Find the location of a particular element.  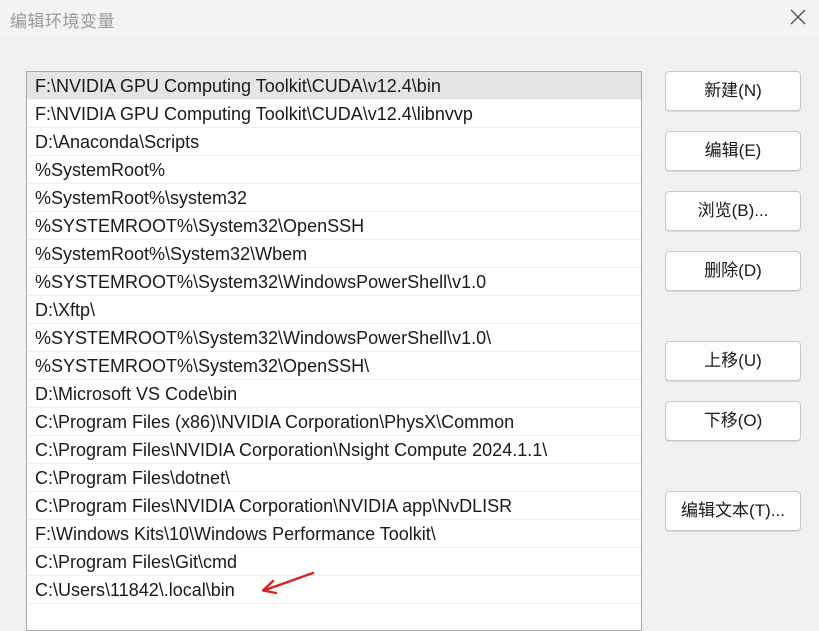

move-up-button: 上移(U) is located at coordinates (733, 361).